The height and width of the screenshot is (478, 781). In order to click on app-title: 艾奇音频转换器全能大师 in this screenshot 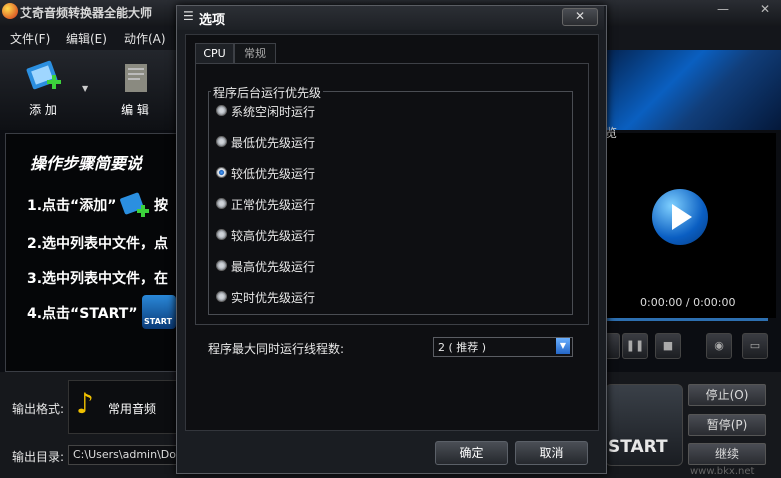, I will do `click(86, 13)`.